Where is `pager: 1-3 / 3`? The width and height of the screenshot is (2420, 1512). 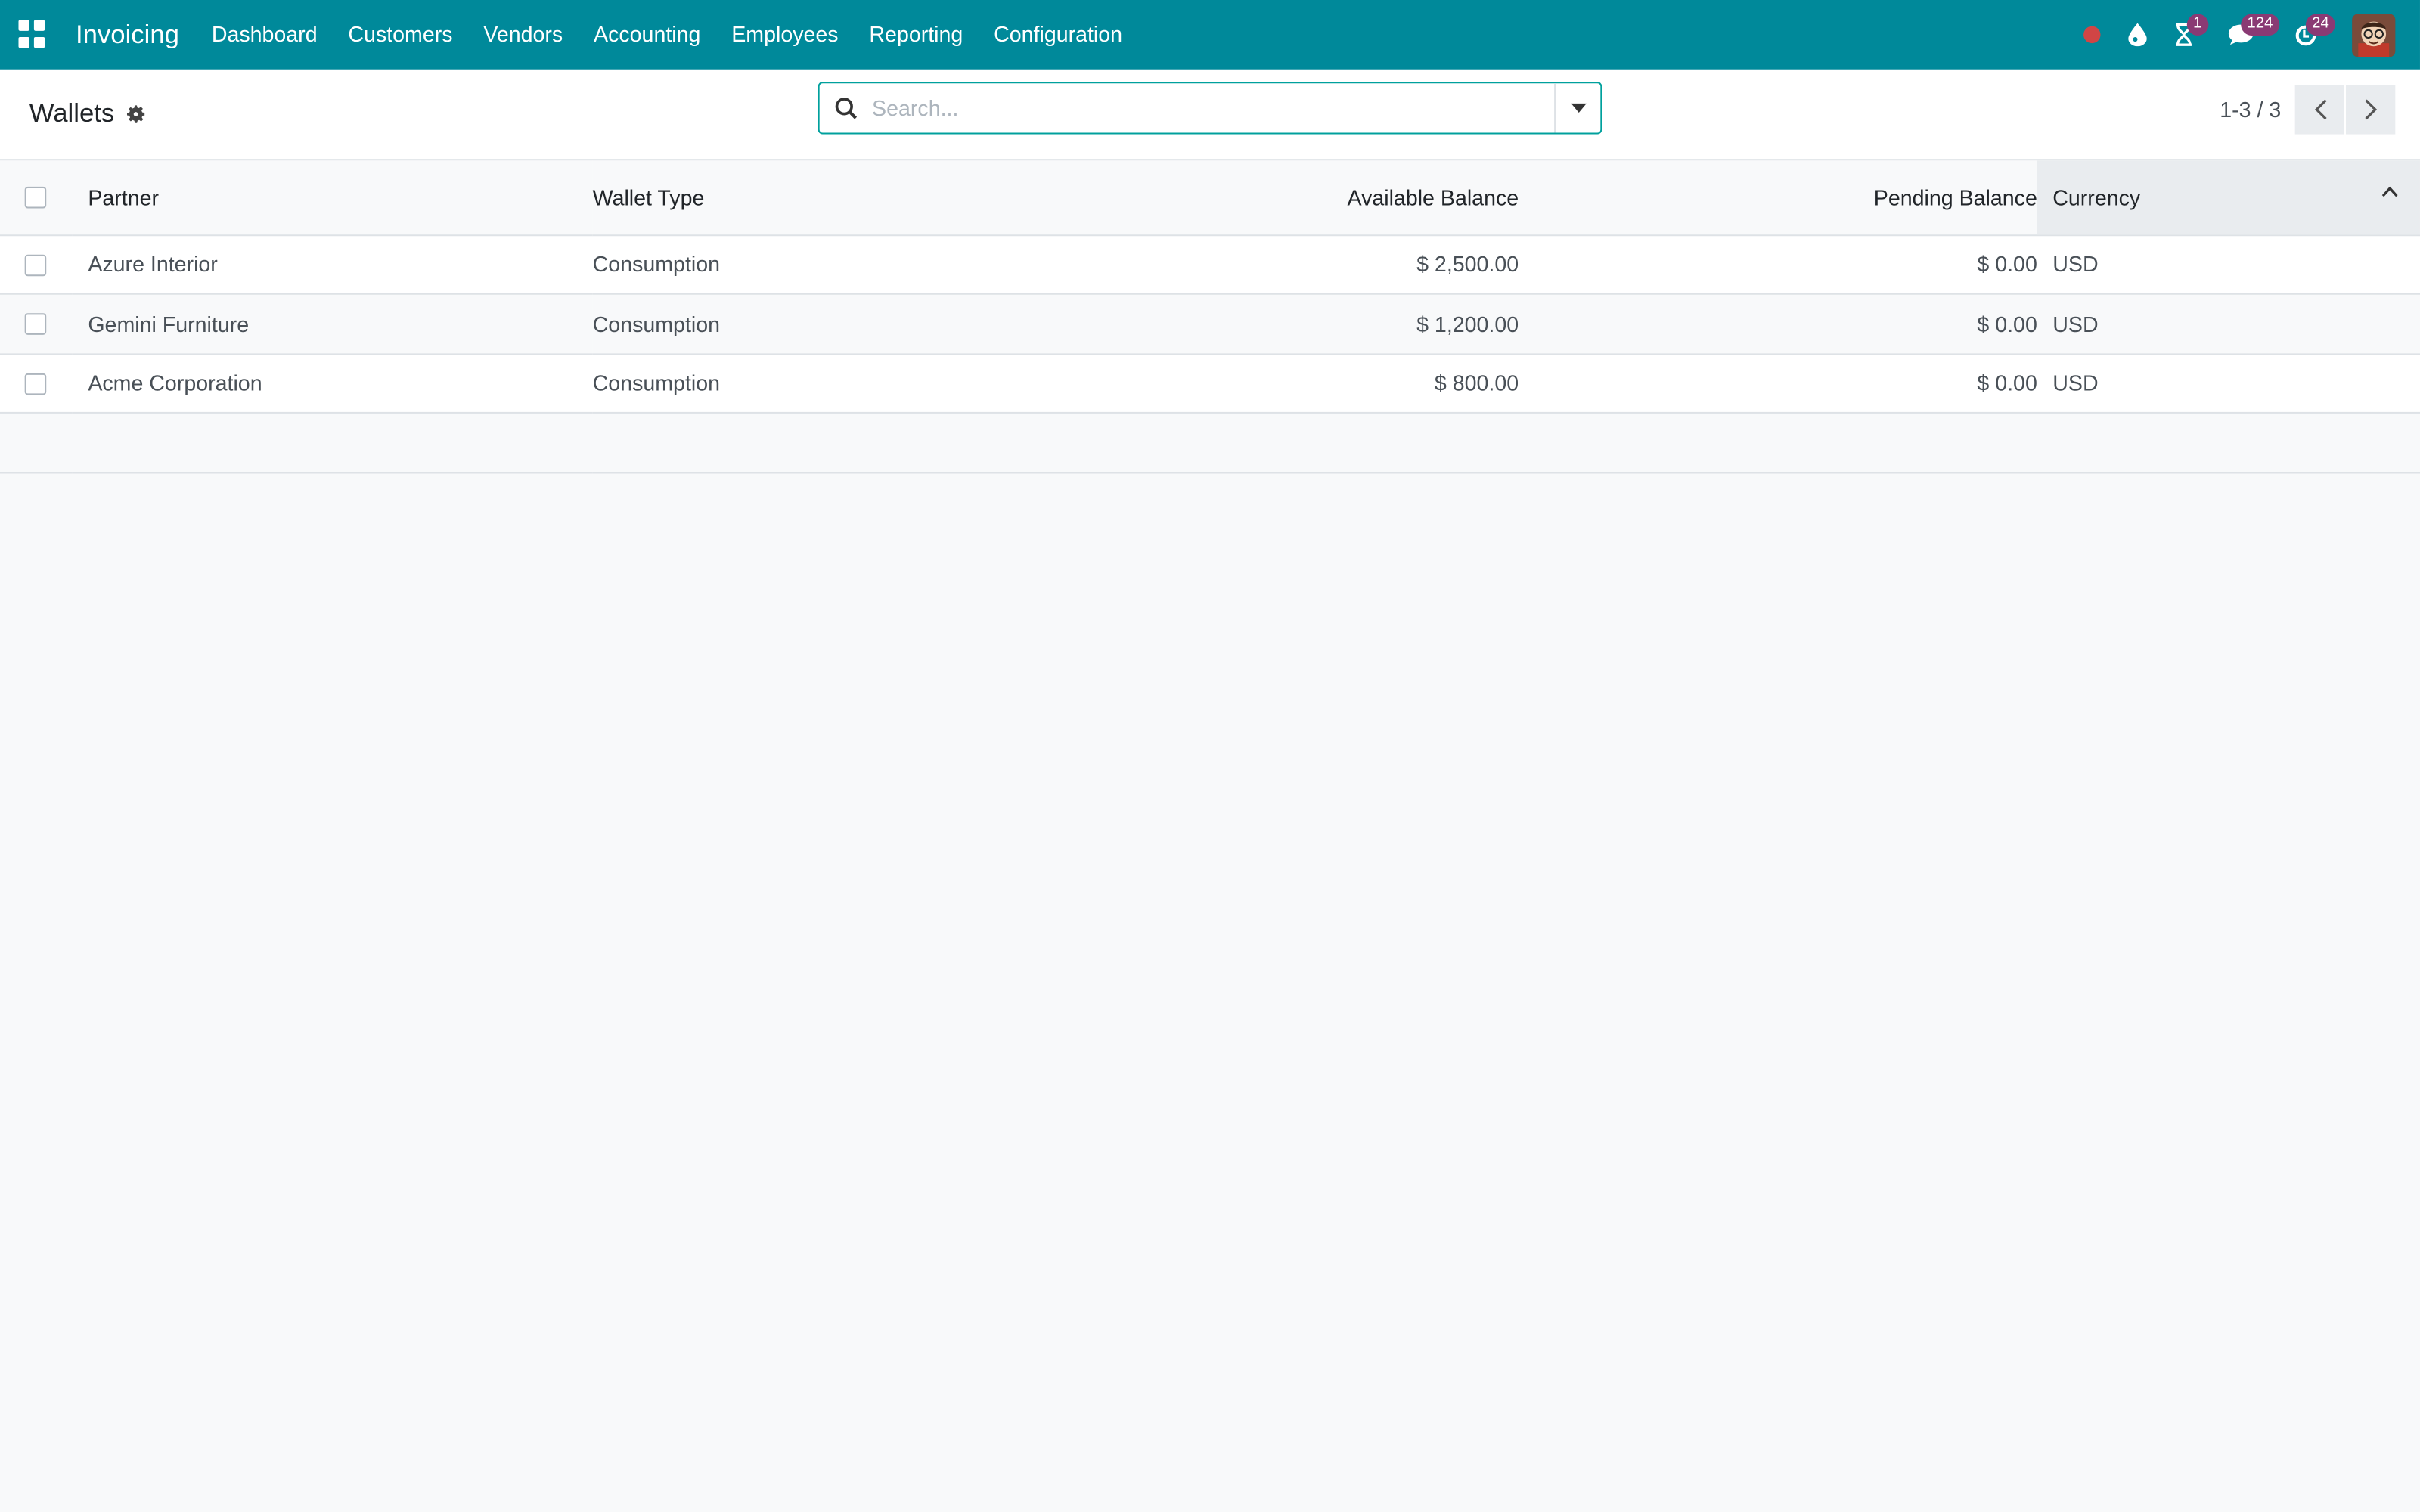 pager: 1-3 / 3 is located at coordinates (2308, 110).